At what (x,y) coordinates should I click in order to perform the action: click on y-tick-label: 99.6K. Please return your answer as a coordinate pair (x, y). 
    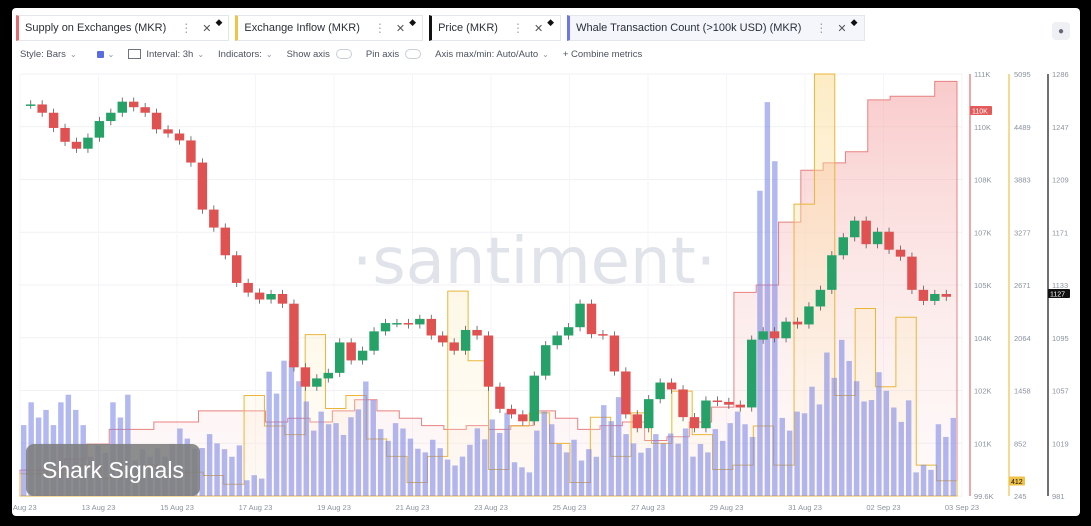
    Looking at the image, I should click on (984, 496).